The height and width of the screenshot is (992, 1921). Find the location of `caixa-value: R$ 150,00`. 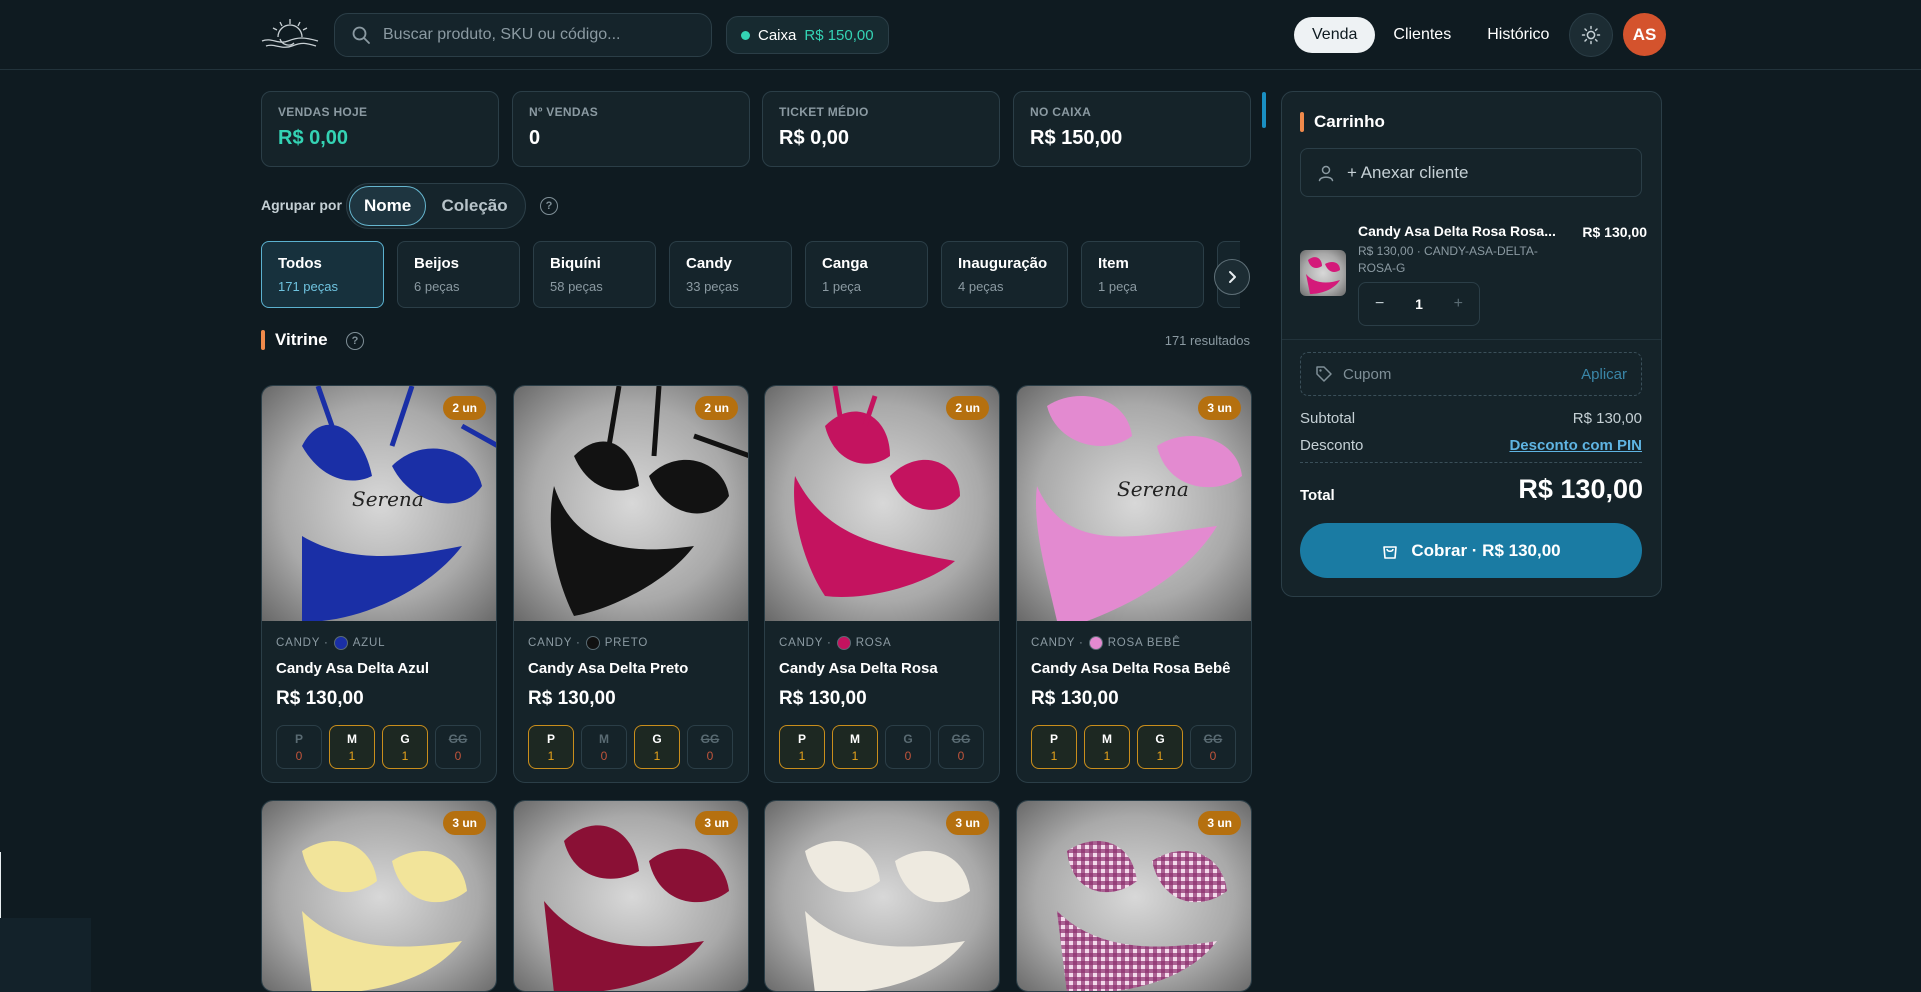

caixa-value: R$ 150,00 is located at coordinates (839, 35).